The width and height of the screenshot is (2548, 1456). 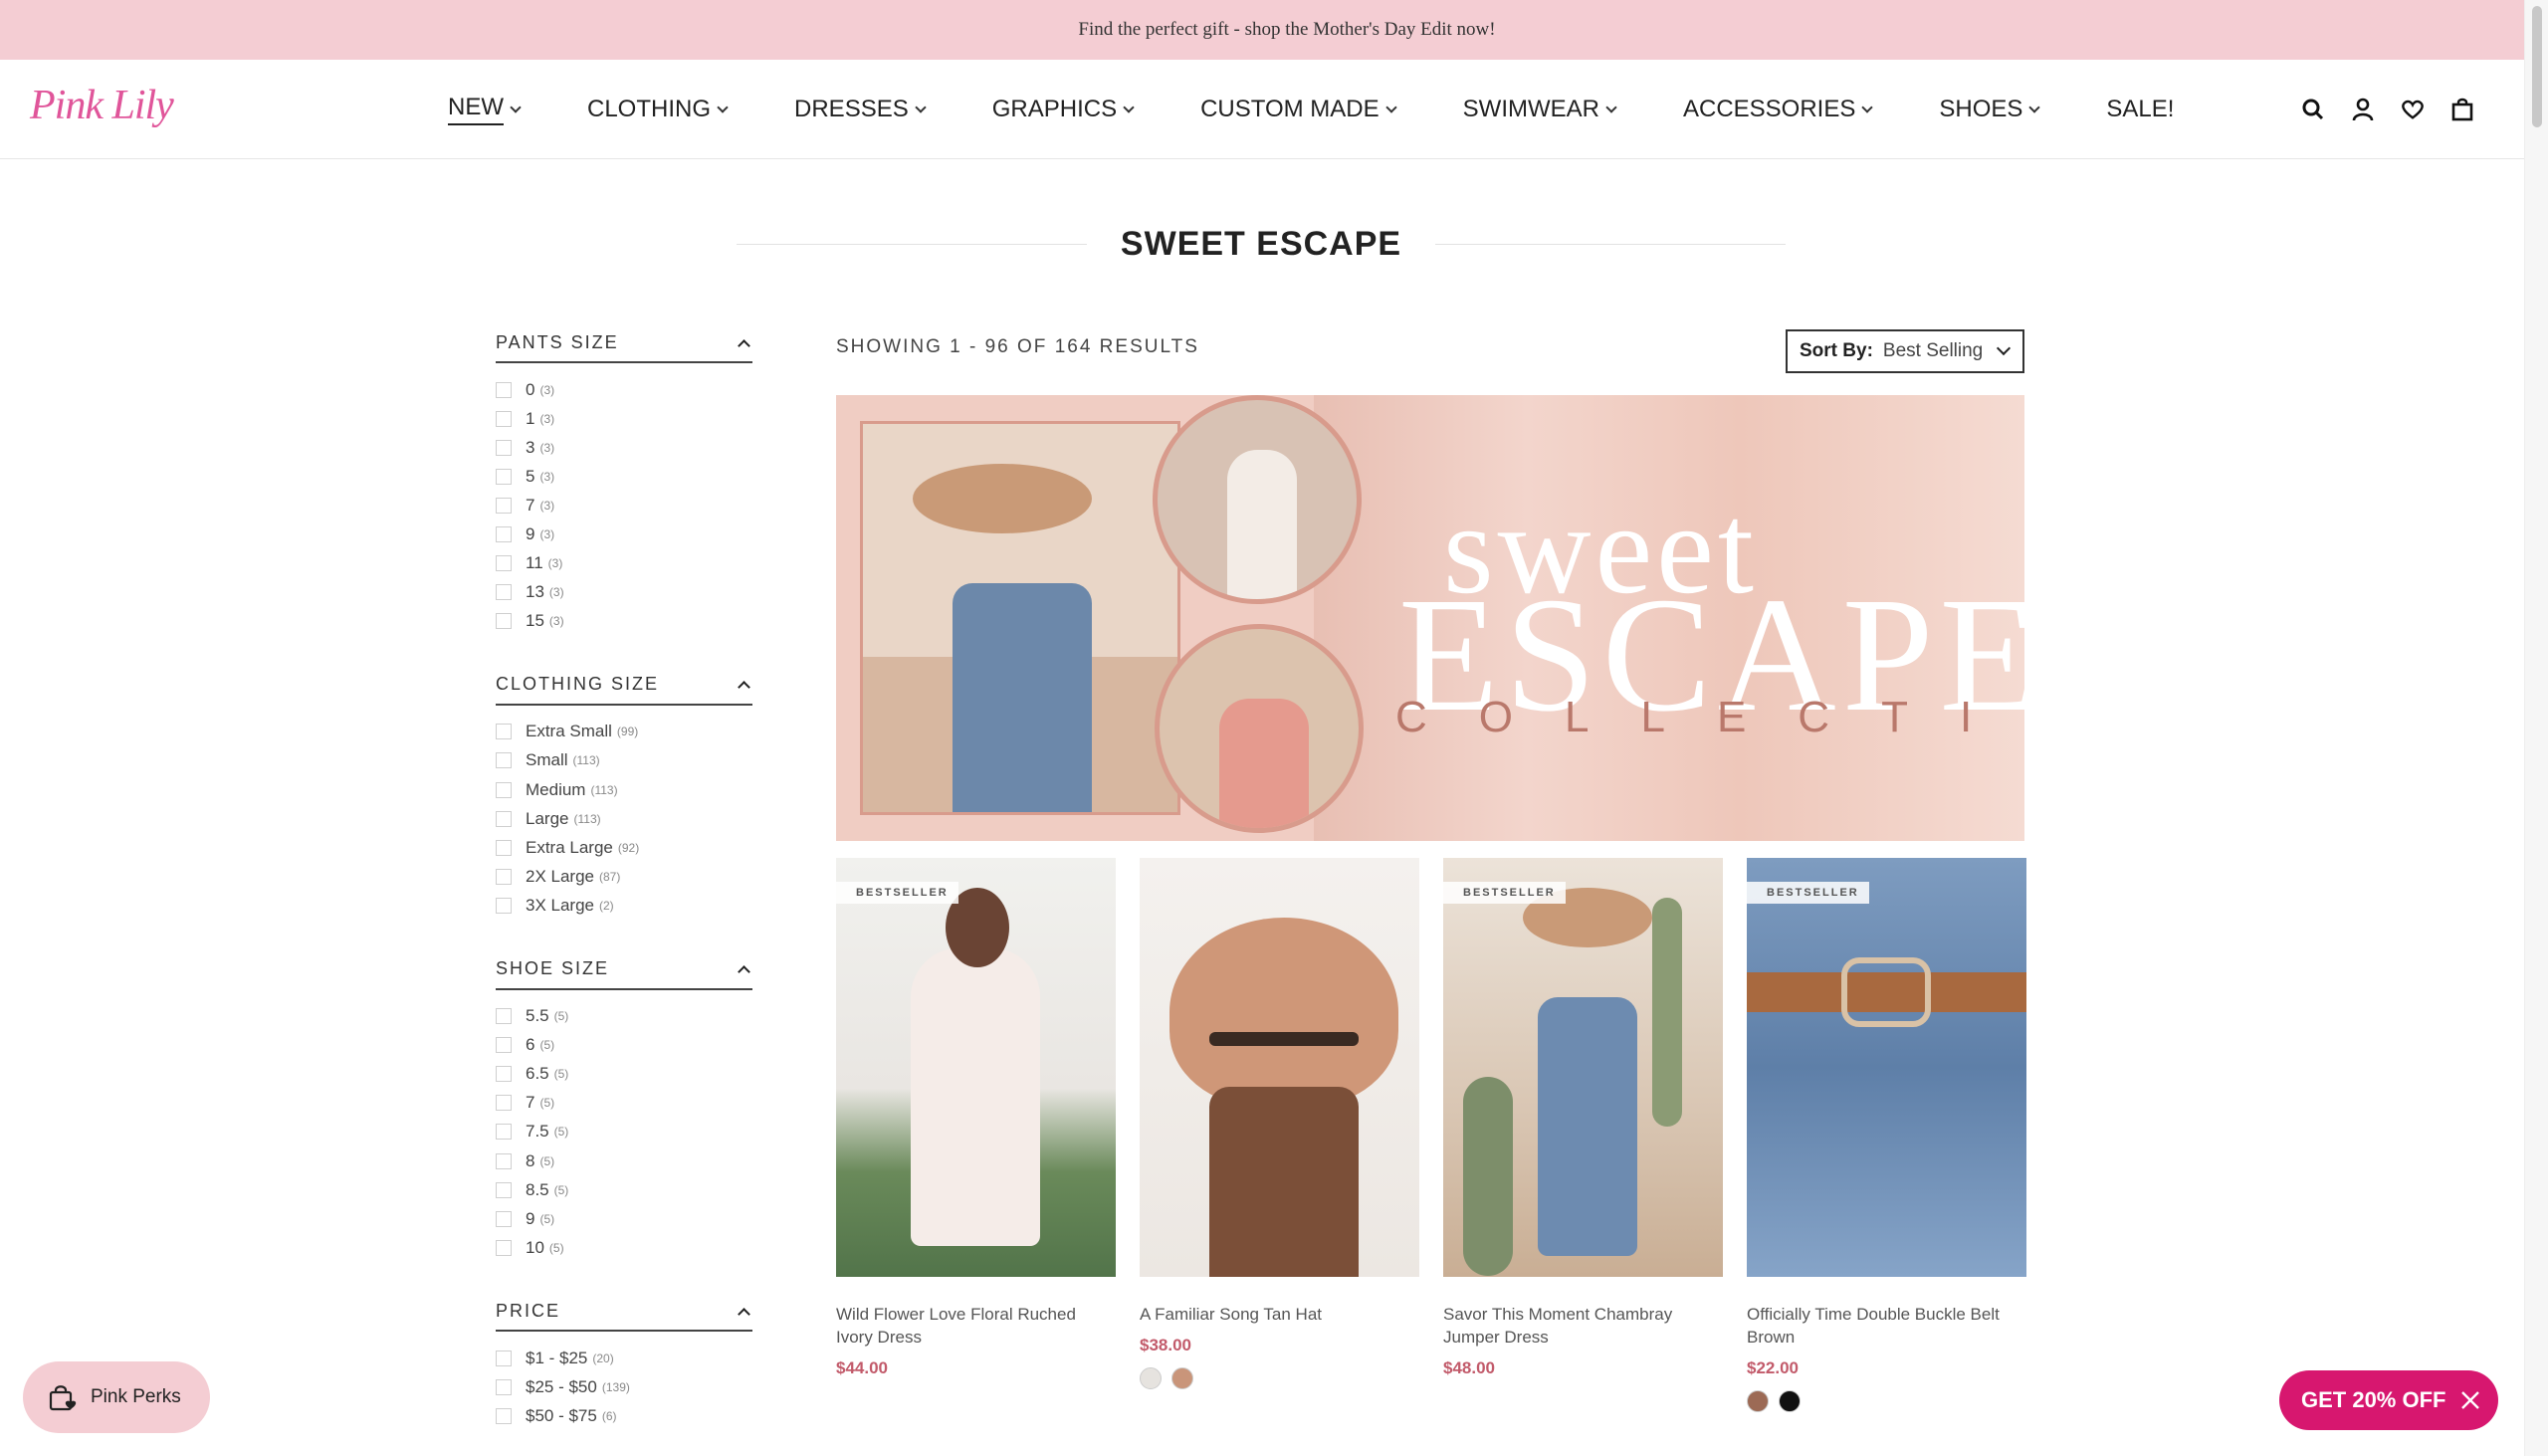 What do you see at coordinates (624, 1103) in the screenshot?
I see `filter-option: 7 (5)` at bounding box center [624, 1103].